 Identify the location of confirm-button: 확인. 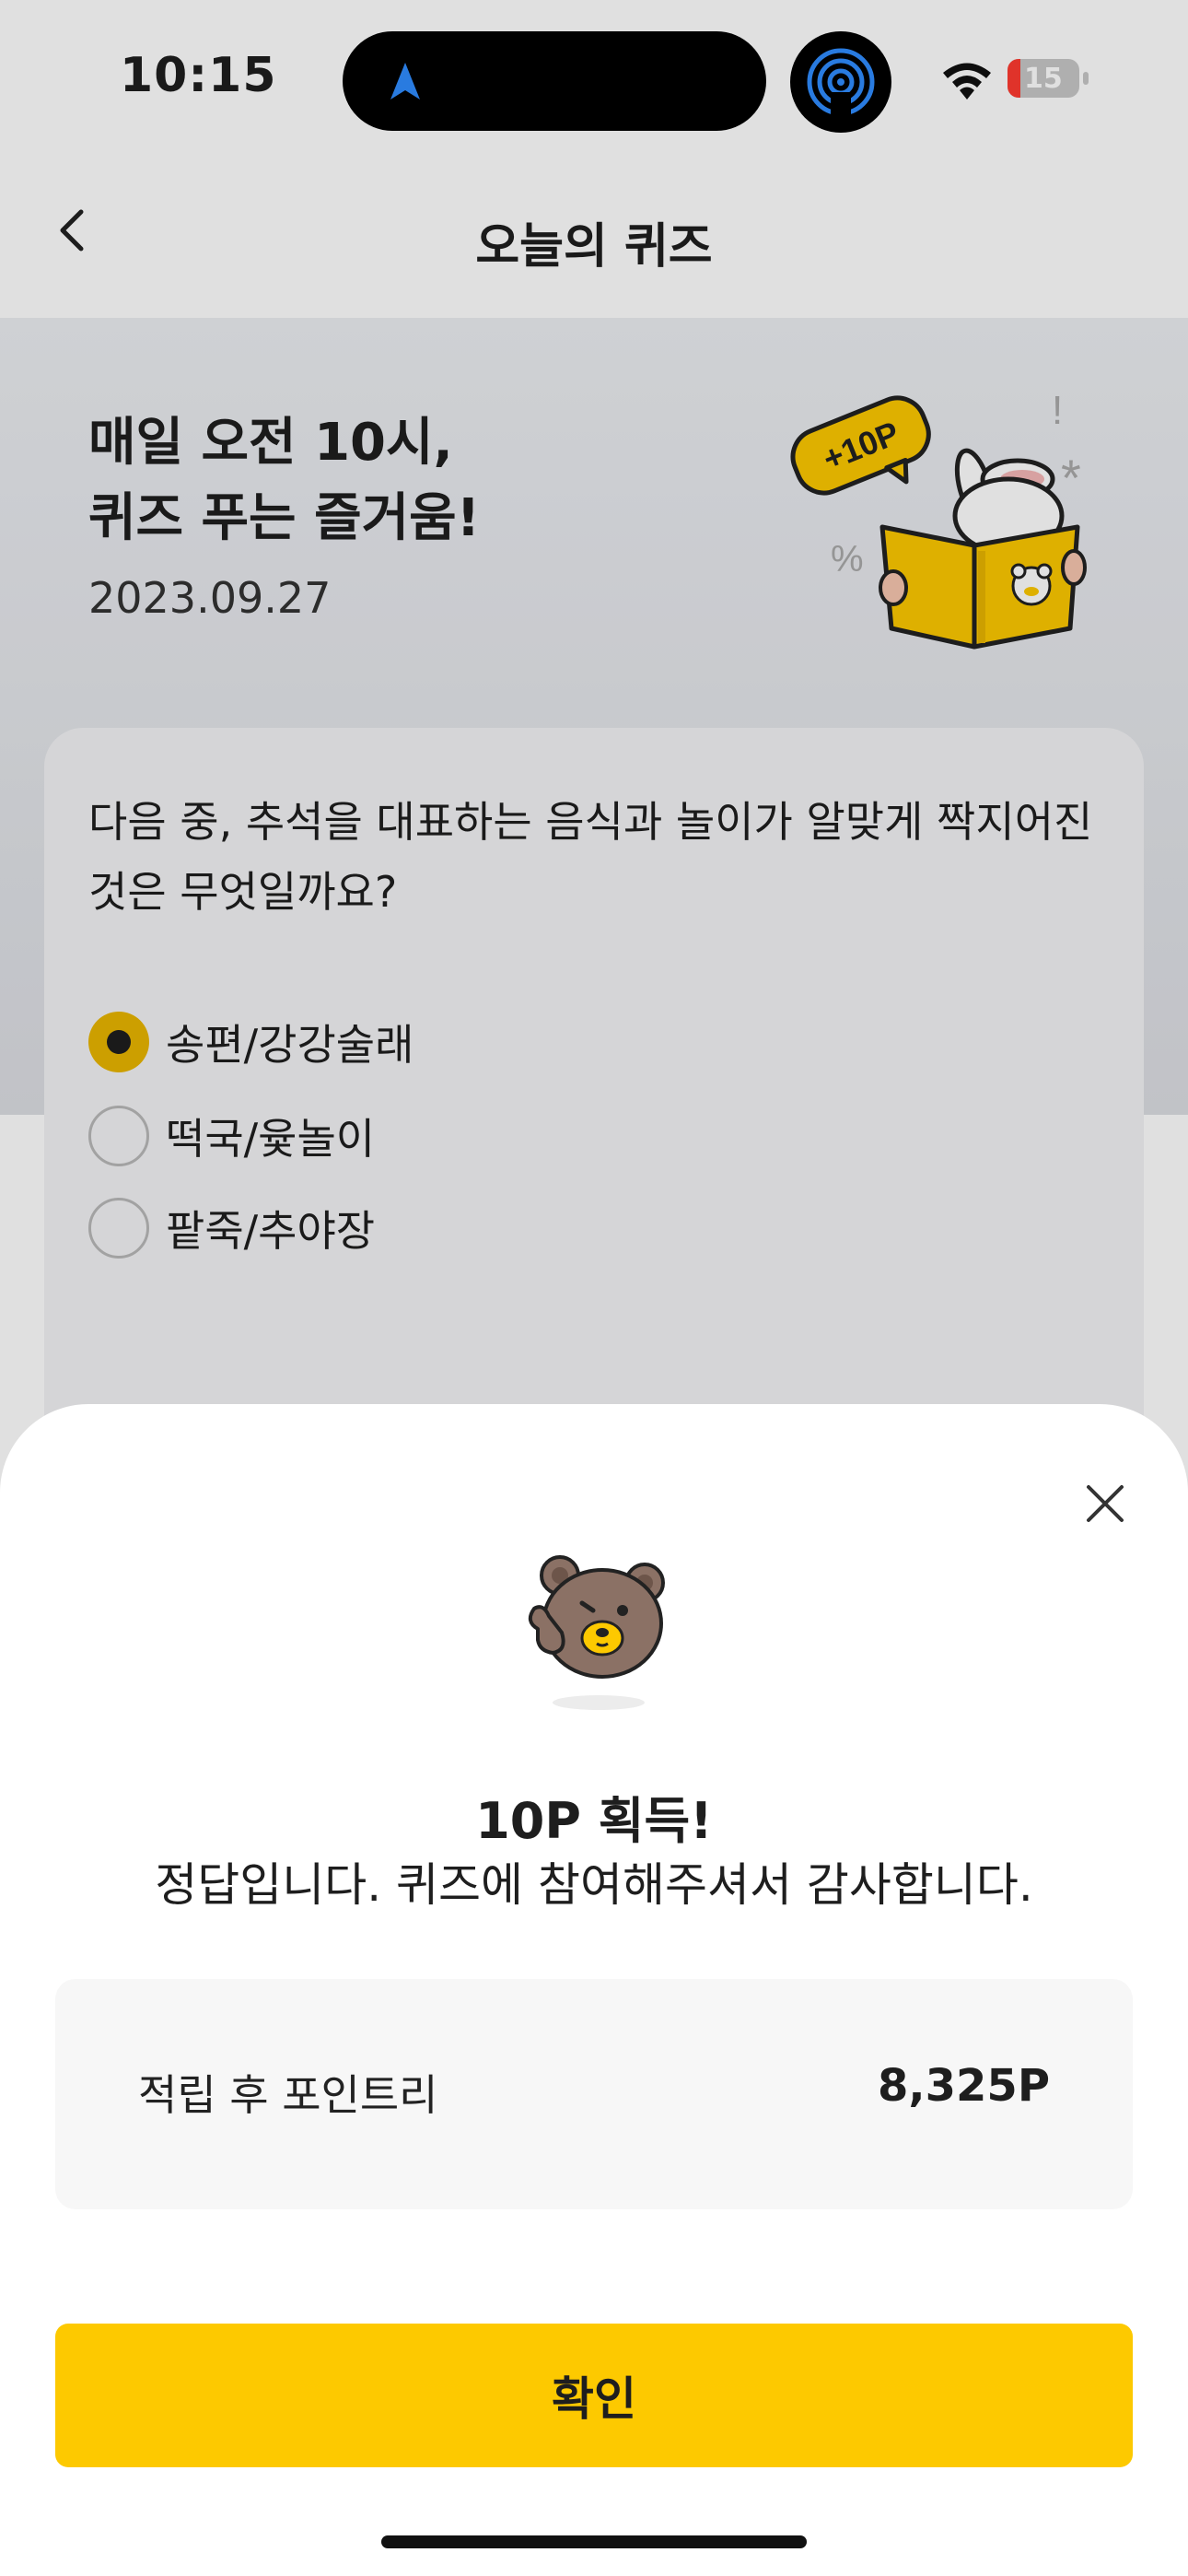
(594, 2395).